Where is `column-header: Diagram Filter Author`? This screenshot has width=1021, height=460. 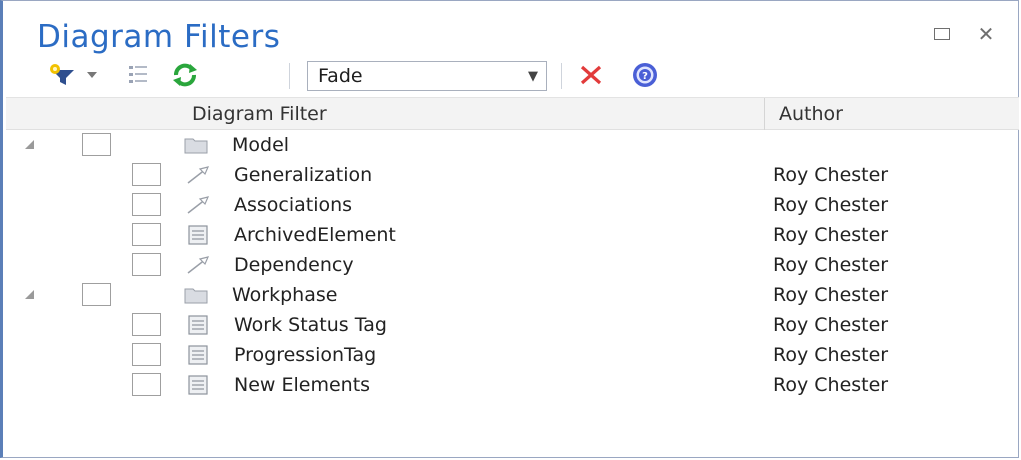
column-header: Diagram Filter Author is located at coordinates (512, 113).